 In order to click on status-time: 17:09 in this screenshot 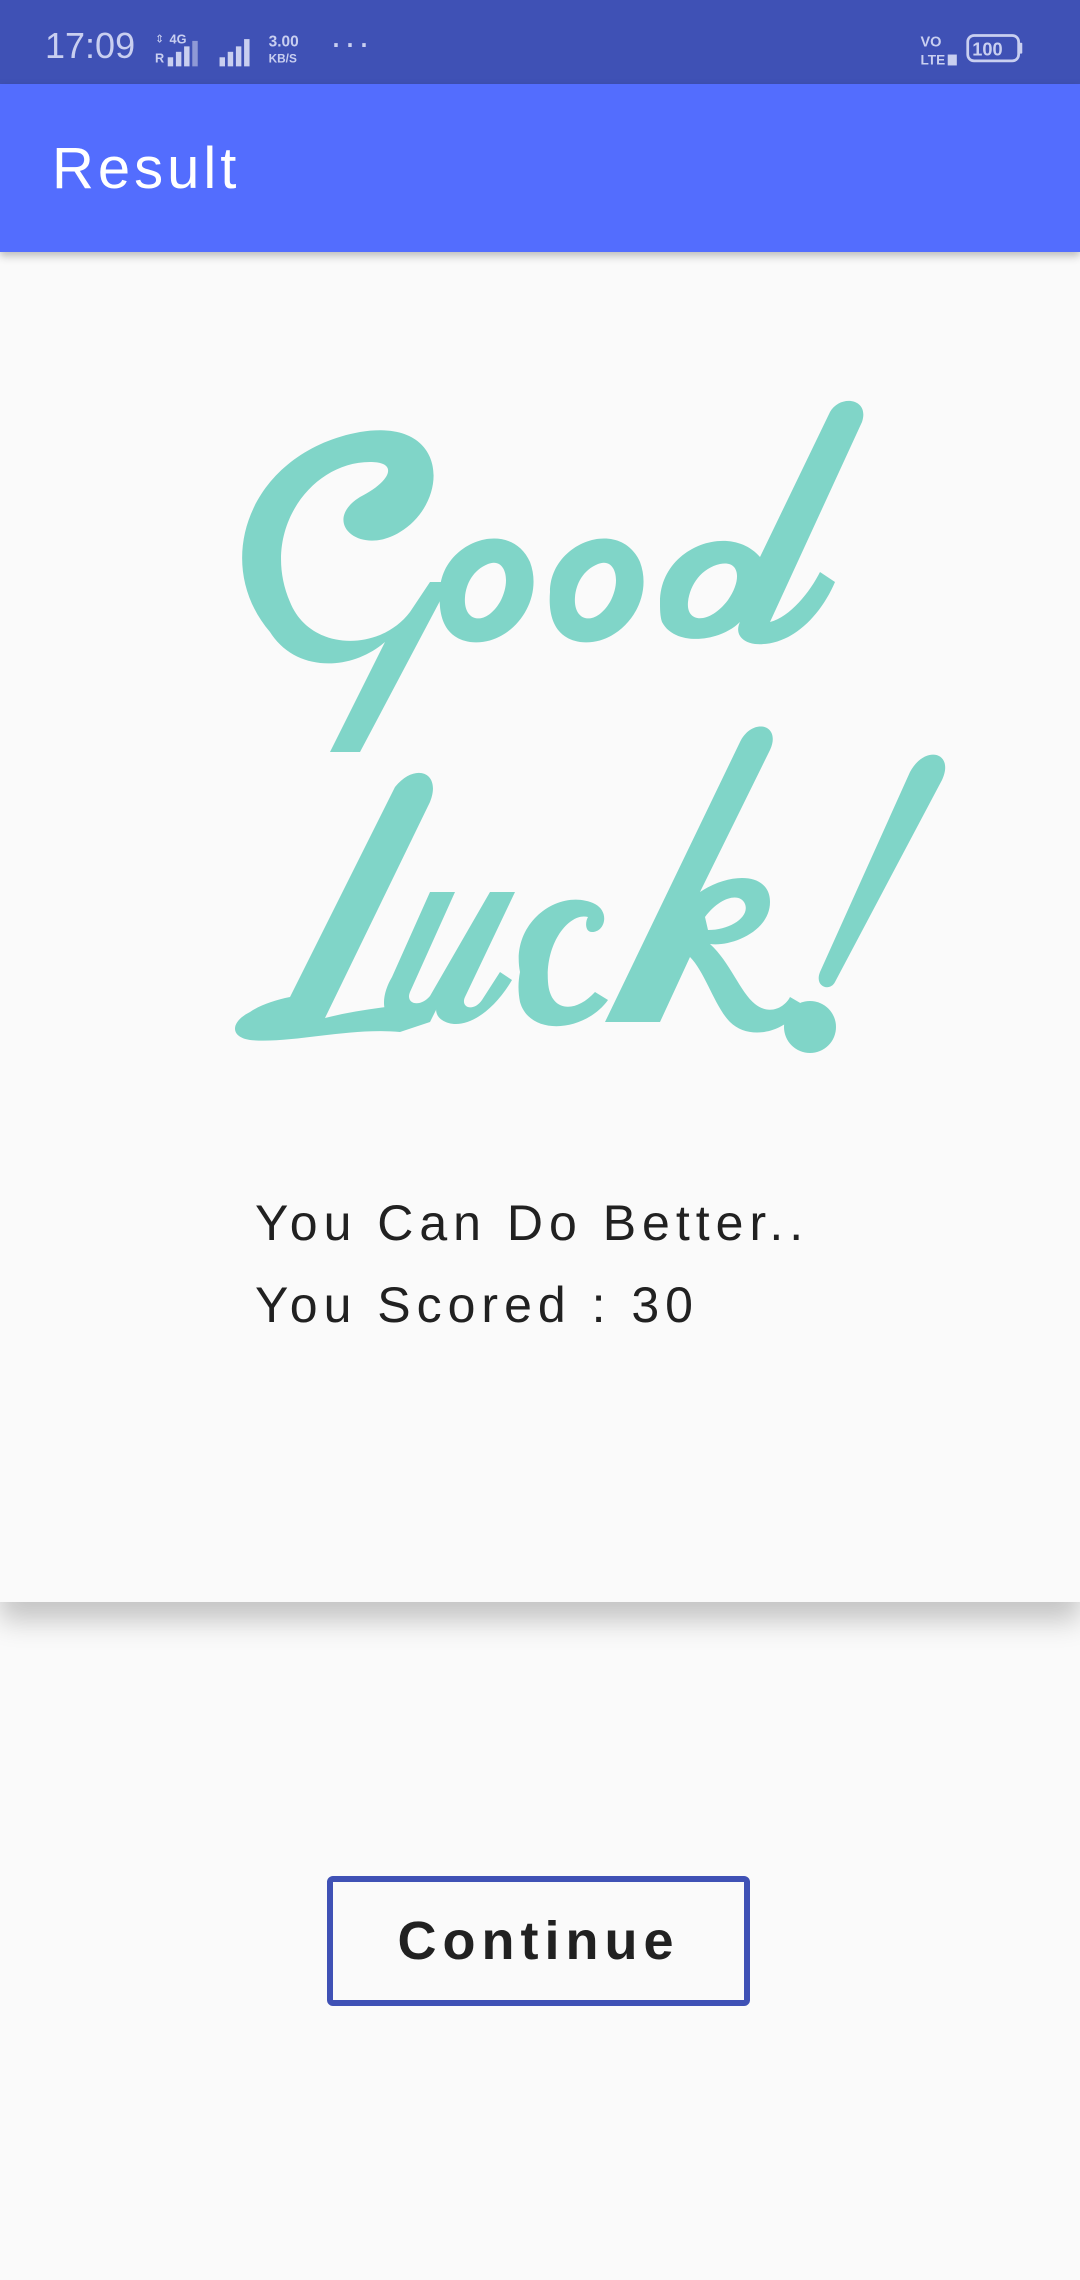, I will do `click(90, 45)`.